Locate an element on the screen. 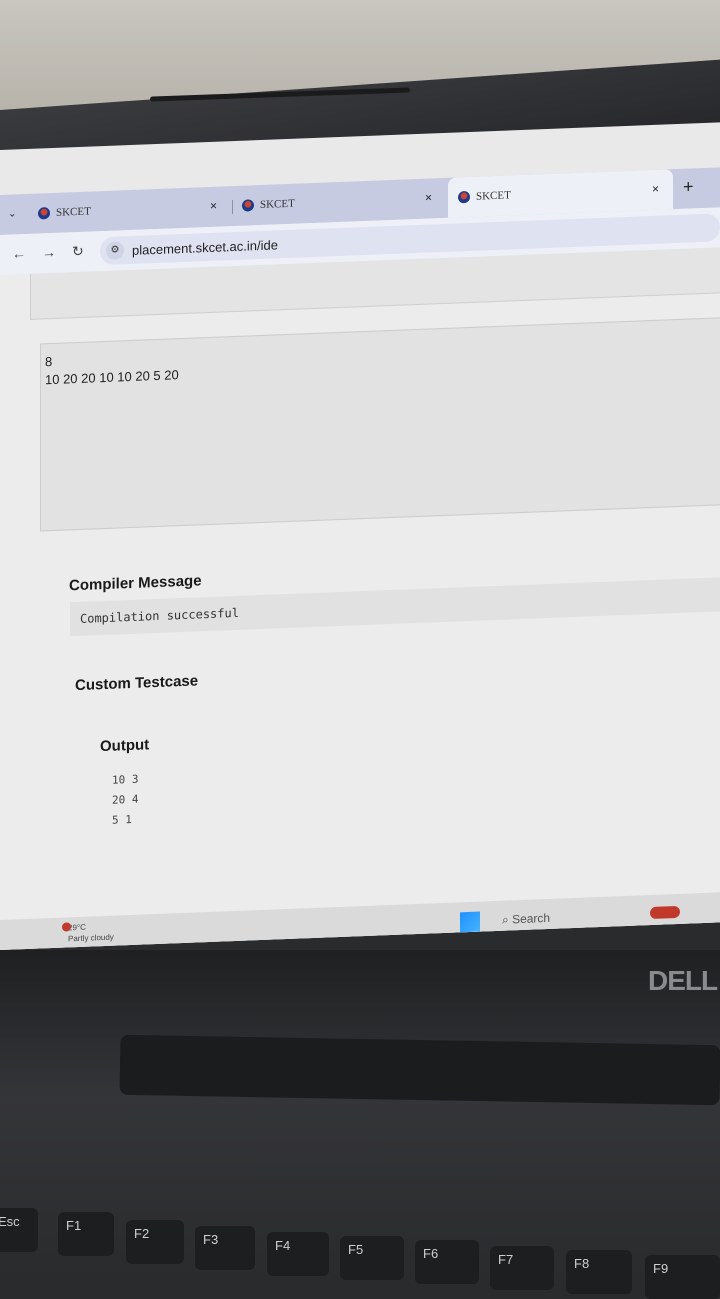  key-f7: F7 is located at coordinates (522, 1268).